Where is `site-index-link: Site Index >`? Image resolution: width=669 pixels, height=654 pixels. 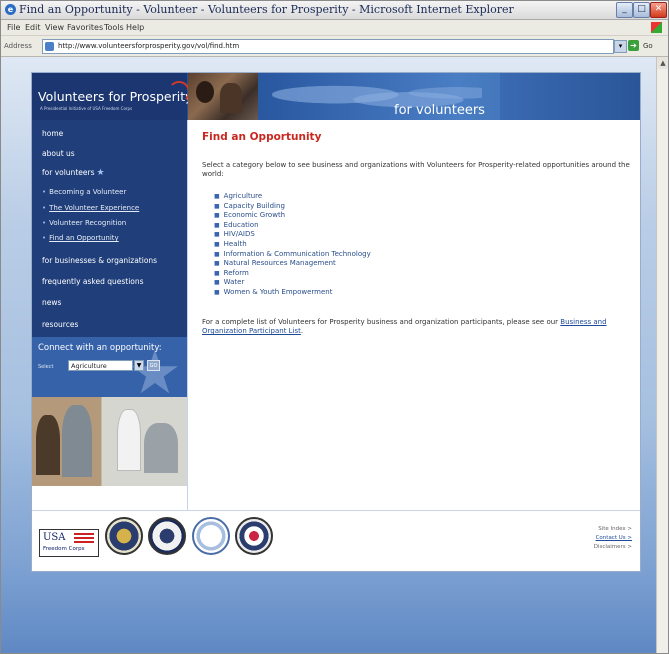
site-index-link: Site Index > is located at coordinates (613, 529).